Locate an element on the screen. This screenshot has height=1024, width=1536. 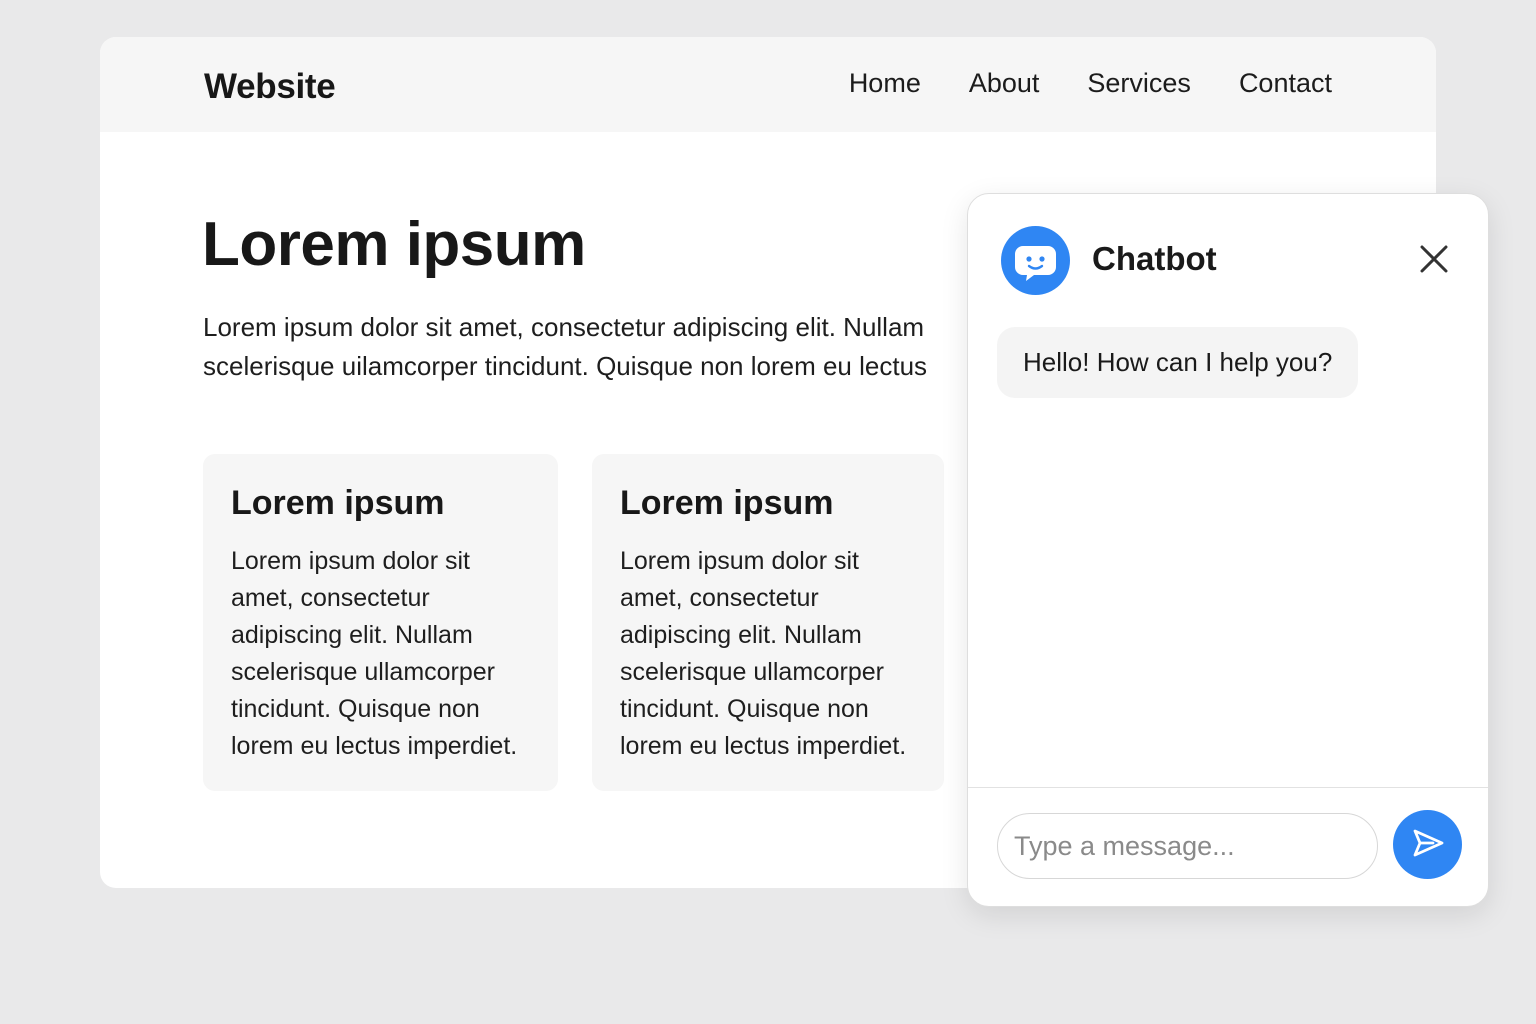
close-icon is located at coordinates (1434, 259).